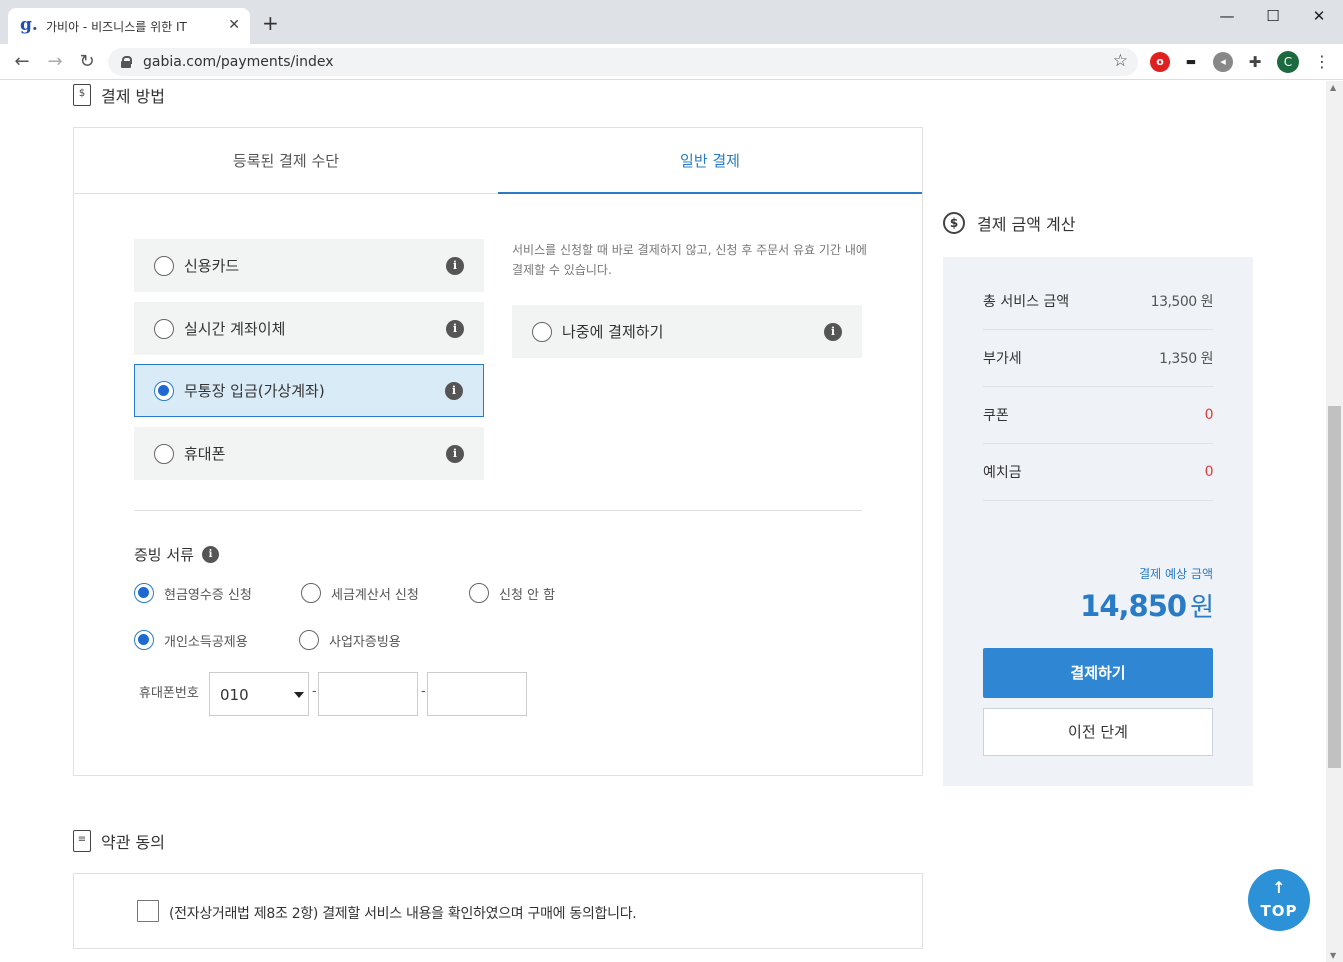  I want to click on share-extension-icon: ◂, so click(1223, 62).